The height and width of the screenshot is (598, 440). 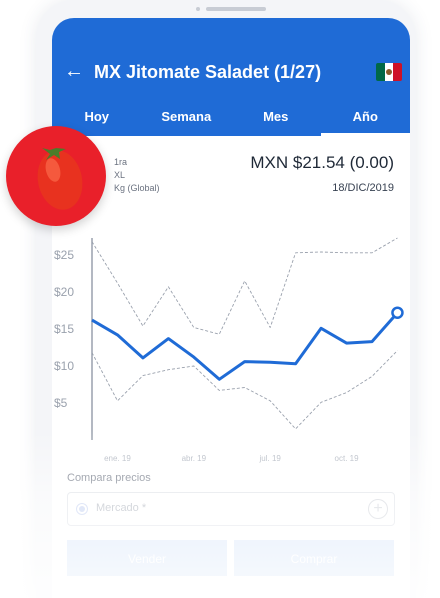 What do you see at coordinates (120, 175) in the screenshot?
I see `grade-size: XL` at bounding box center [120, 175].